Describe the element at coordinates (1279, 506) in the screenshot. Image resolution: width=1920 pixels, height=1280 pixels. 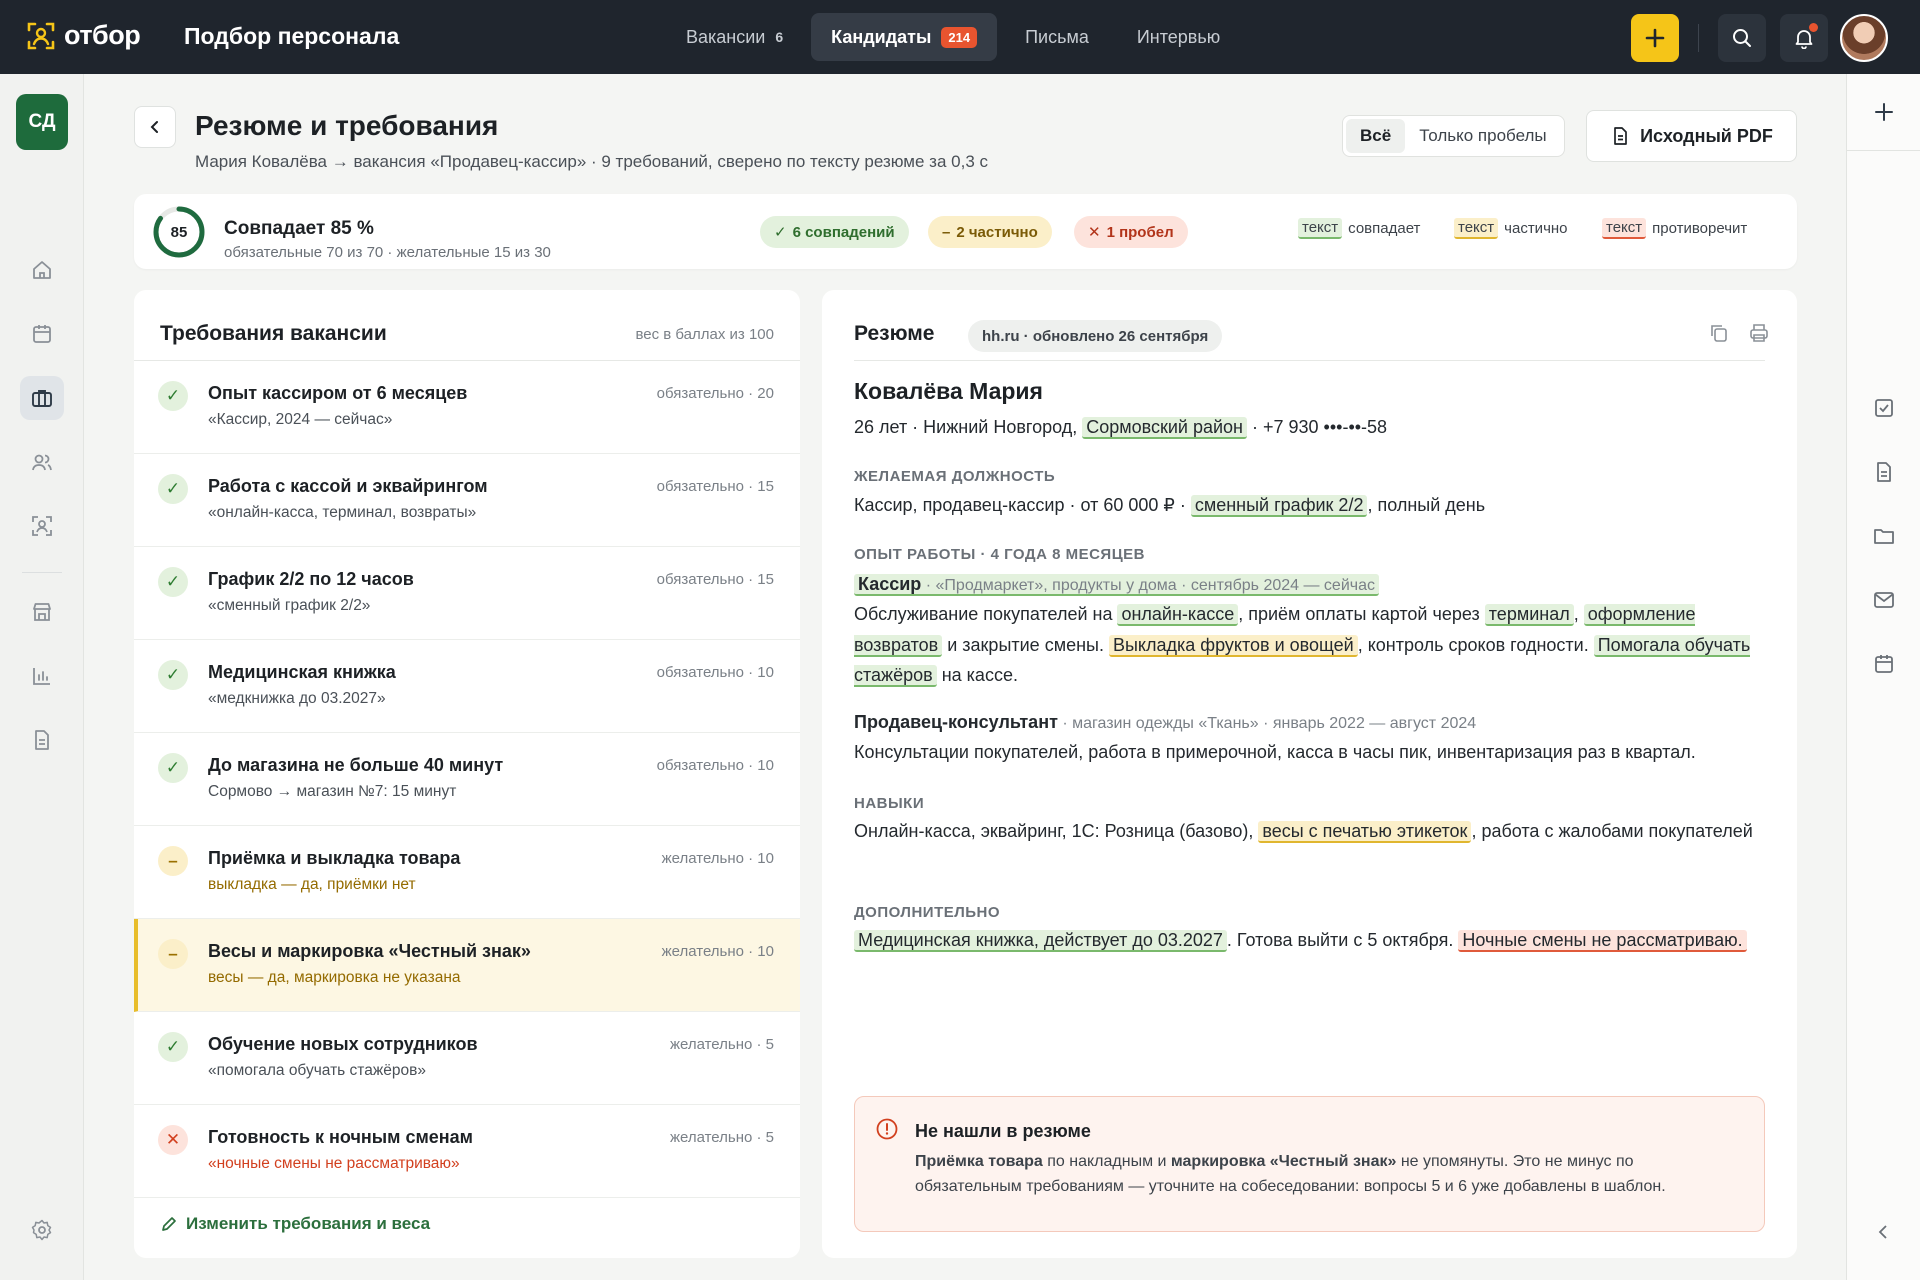
I see `highlight-match: сменный график 2/2` at that location.